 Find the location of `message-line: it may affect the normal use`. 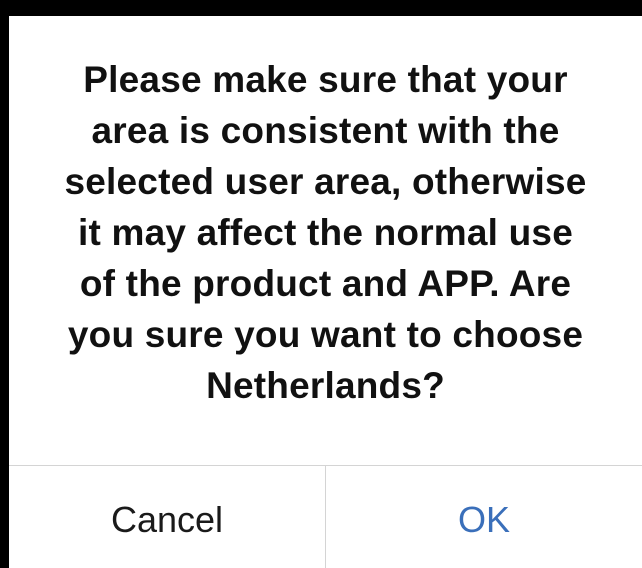

message-line: it may affect the normal use is located at coordinates (325, 232).